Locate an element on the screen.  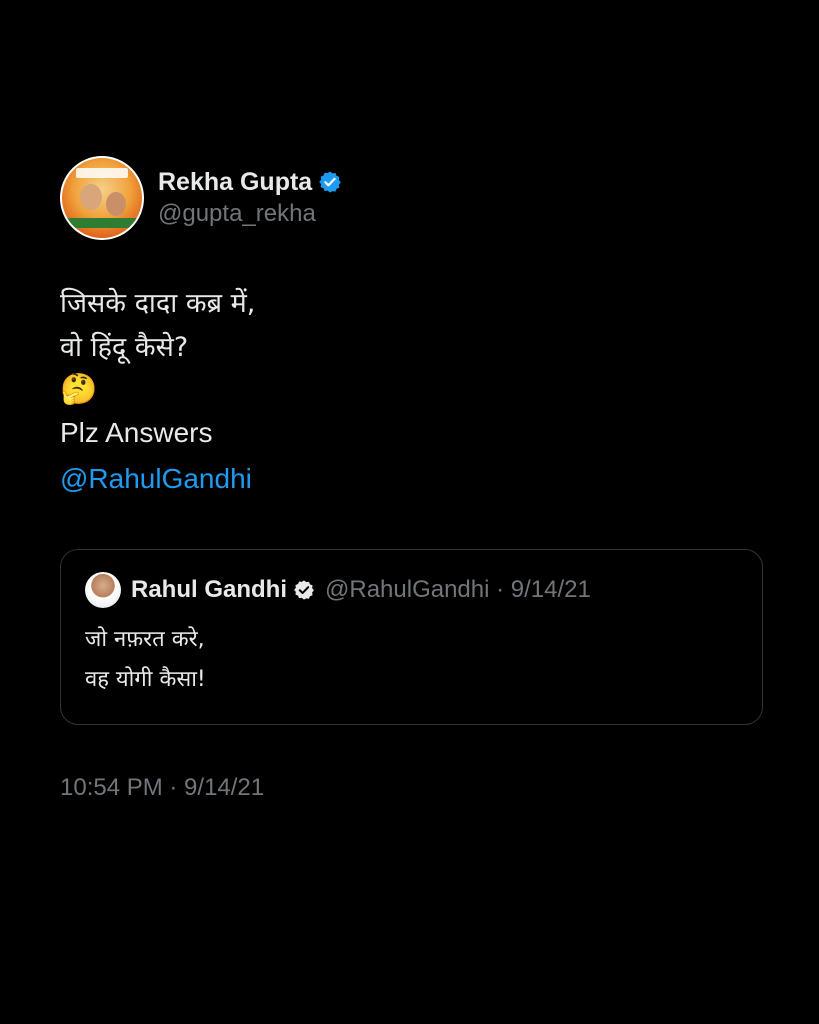
author-name-row: Rekha Gupta is located at coordinates (250, 182).